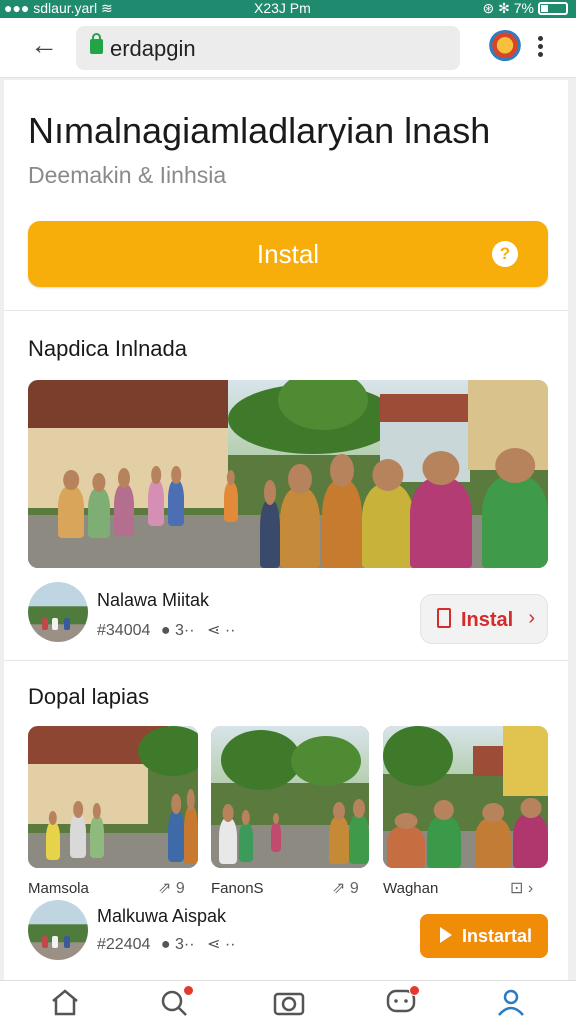 The image size is (576, 1024). Describe the element at coordinates (124, 630) in the screenshot. I see `item-id: #34004` at that location.